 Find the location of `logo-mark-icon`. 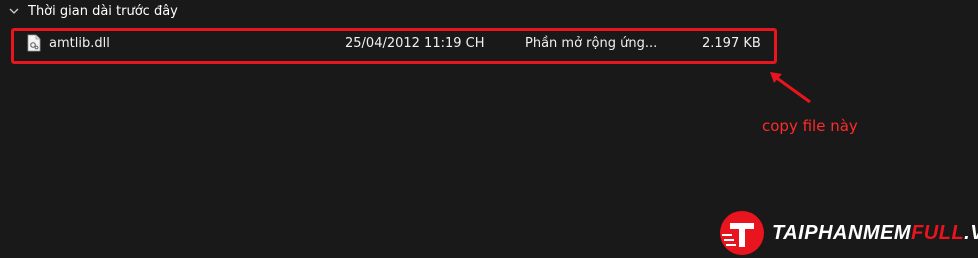

logo-mark-icon is located at coordinates (742, 233).